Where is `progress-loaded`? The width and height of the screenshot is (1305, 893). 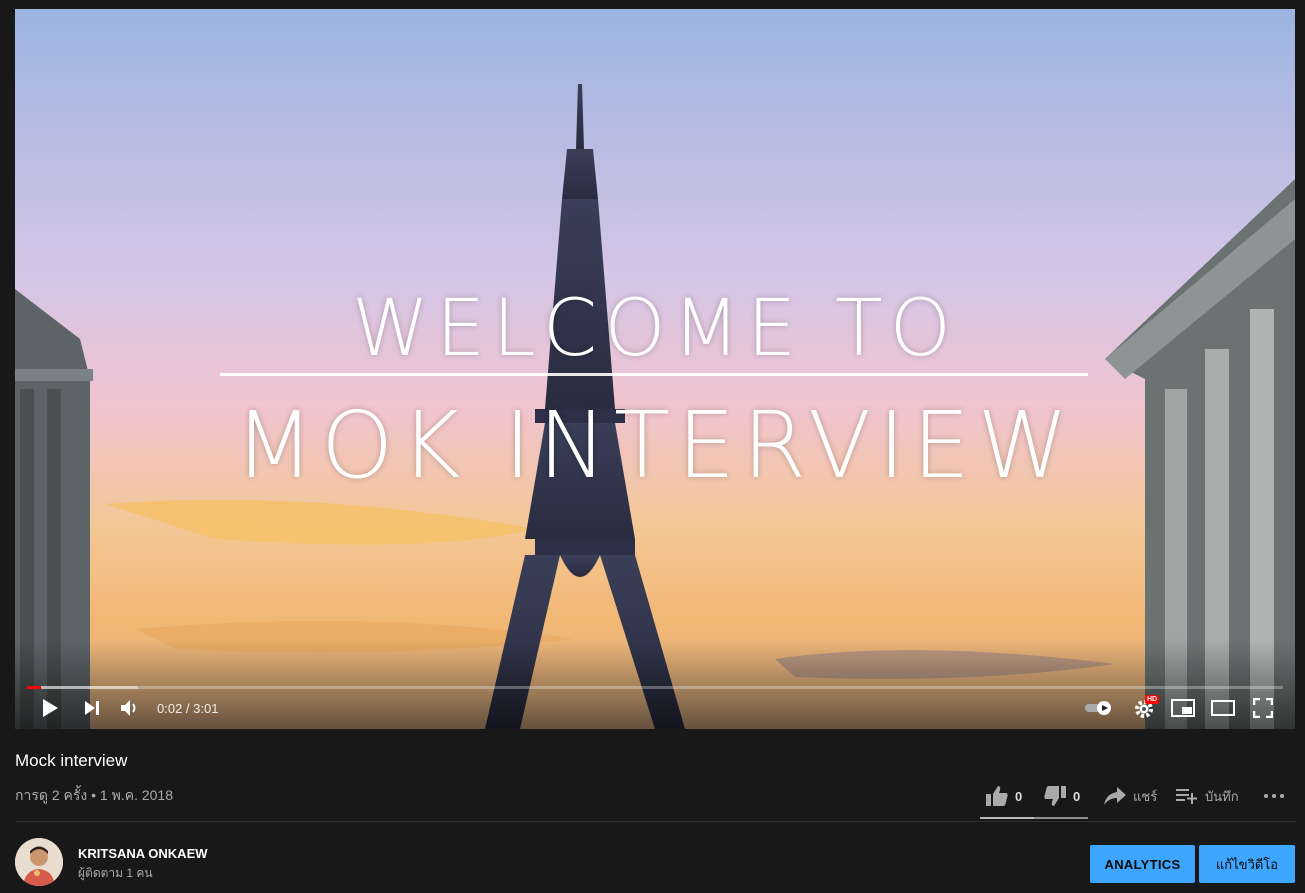
progress-loaded is located at coordinates (82, 687).